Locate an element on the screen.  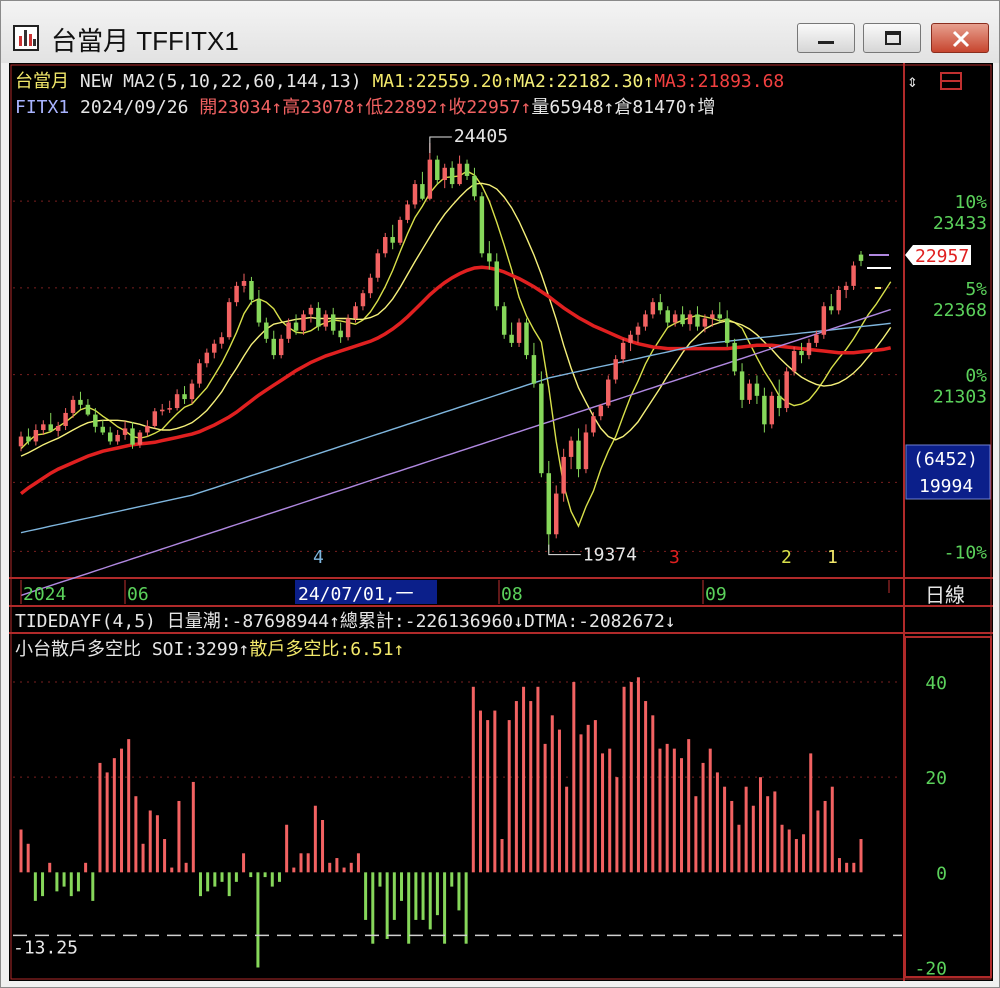
close-button is located at coordinates (960, 38).